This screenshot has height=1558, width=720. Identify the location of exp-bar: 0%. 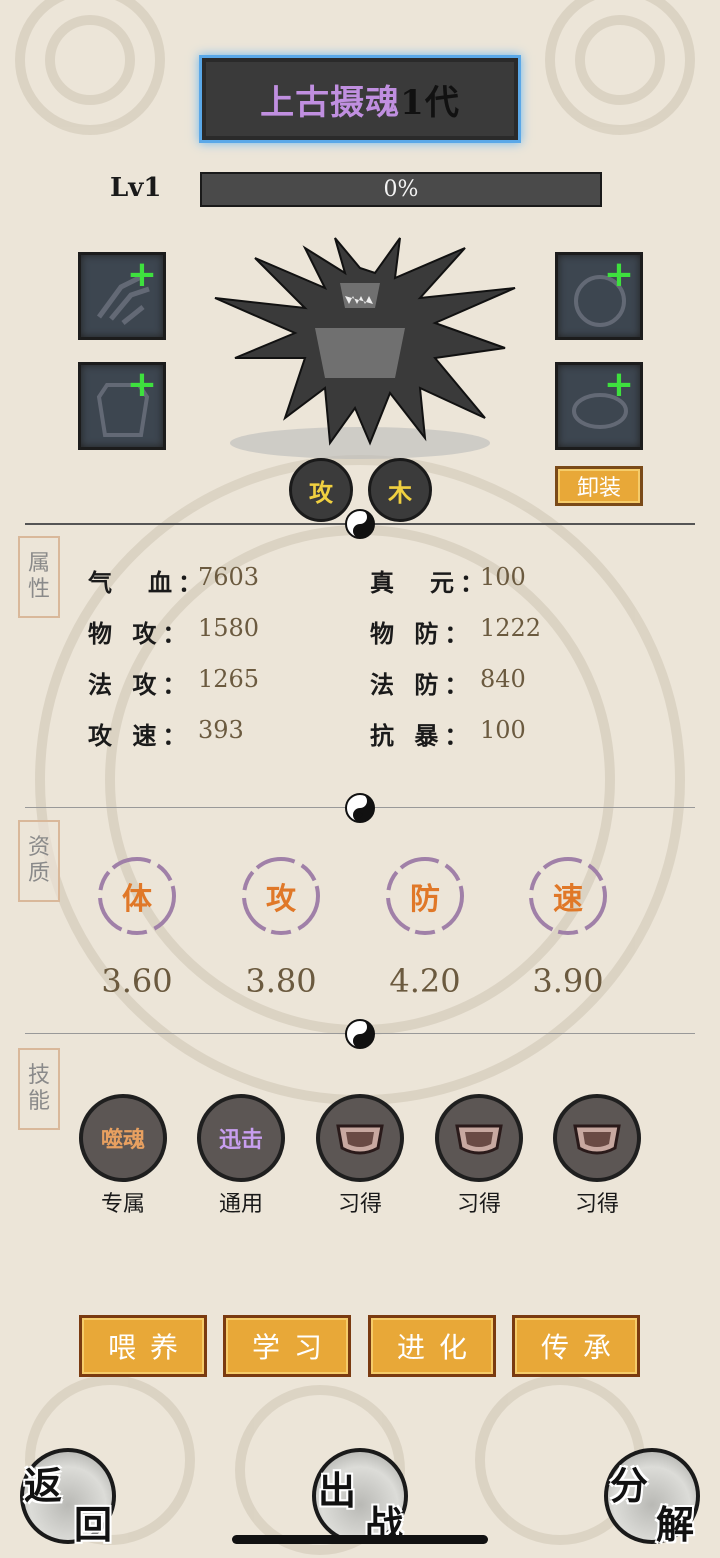
(401, 189).